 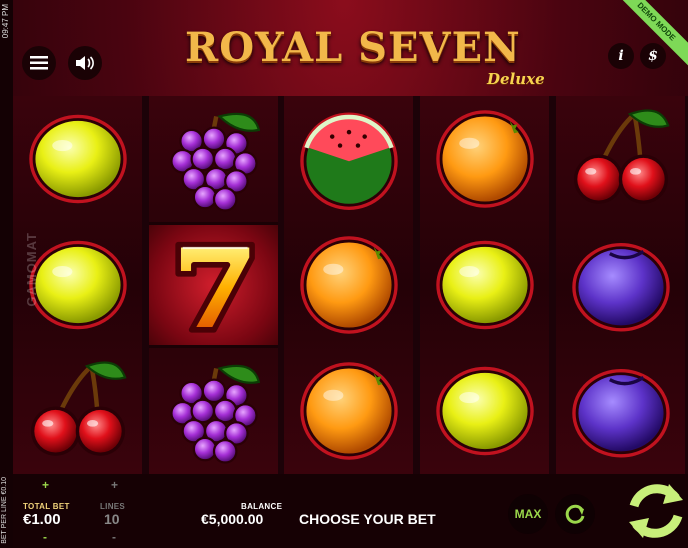 I want to click on status-message: CHOOSE YOUR BET, so click(x=367, y=519).